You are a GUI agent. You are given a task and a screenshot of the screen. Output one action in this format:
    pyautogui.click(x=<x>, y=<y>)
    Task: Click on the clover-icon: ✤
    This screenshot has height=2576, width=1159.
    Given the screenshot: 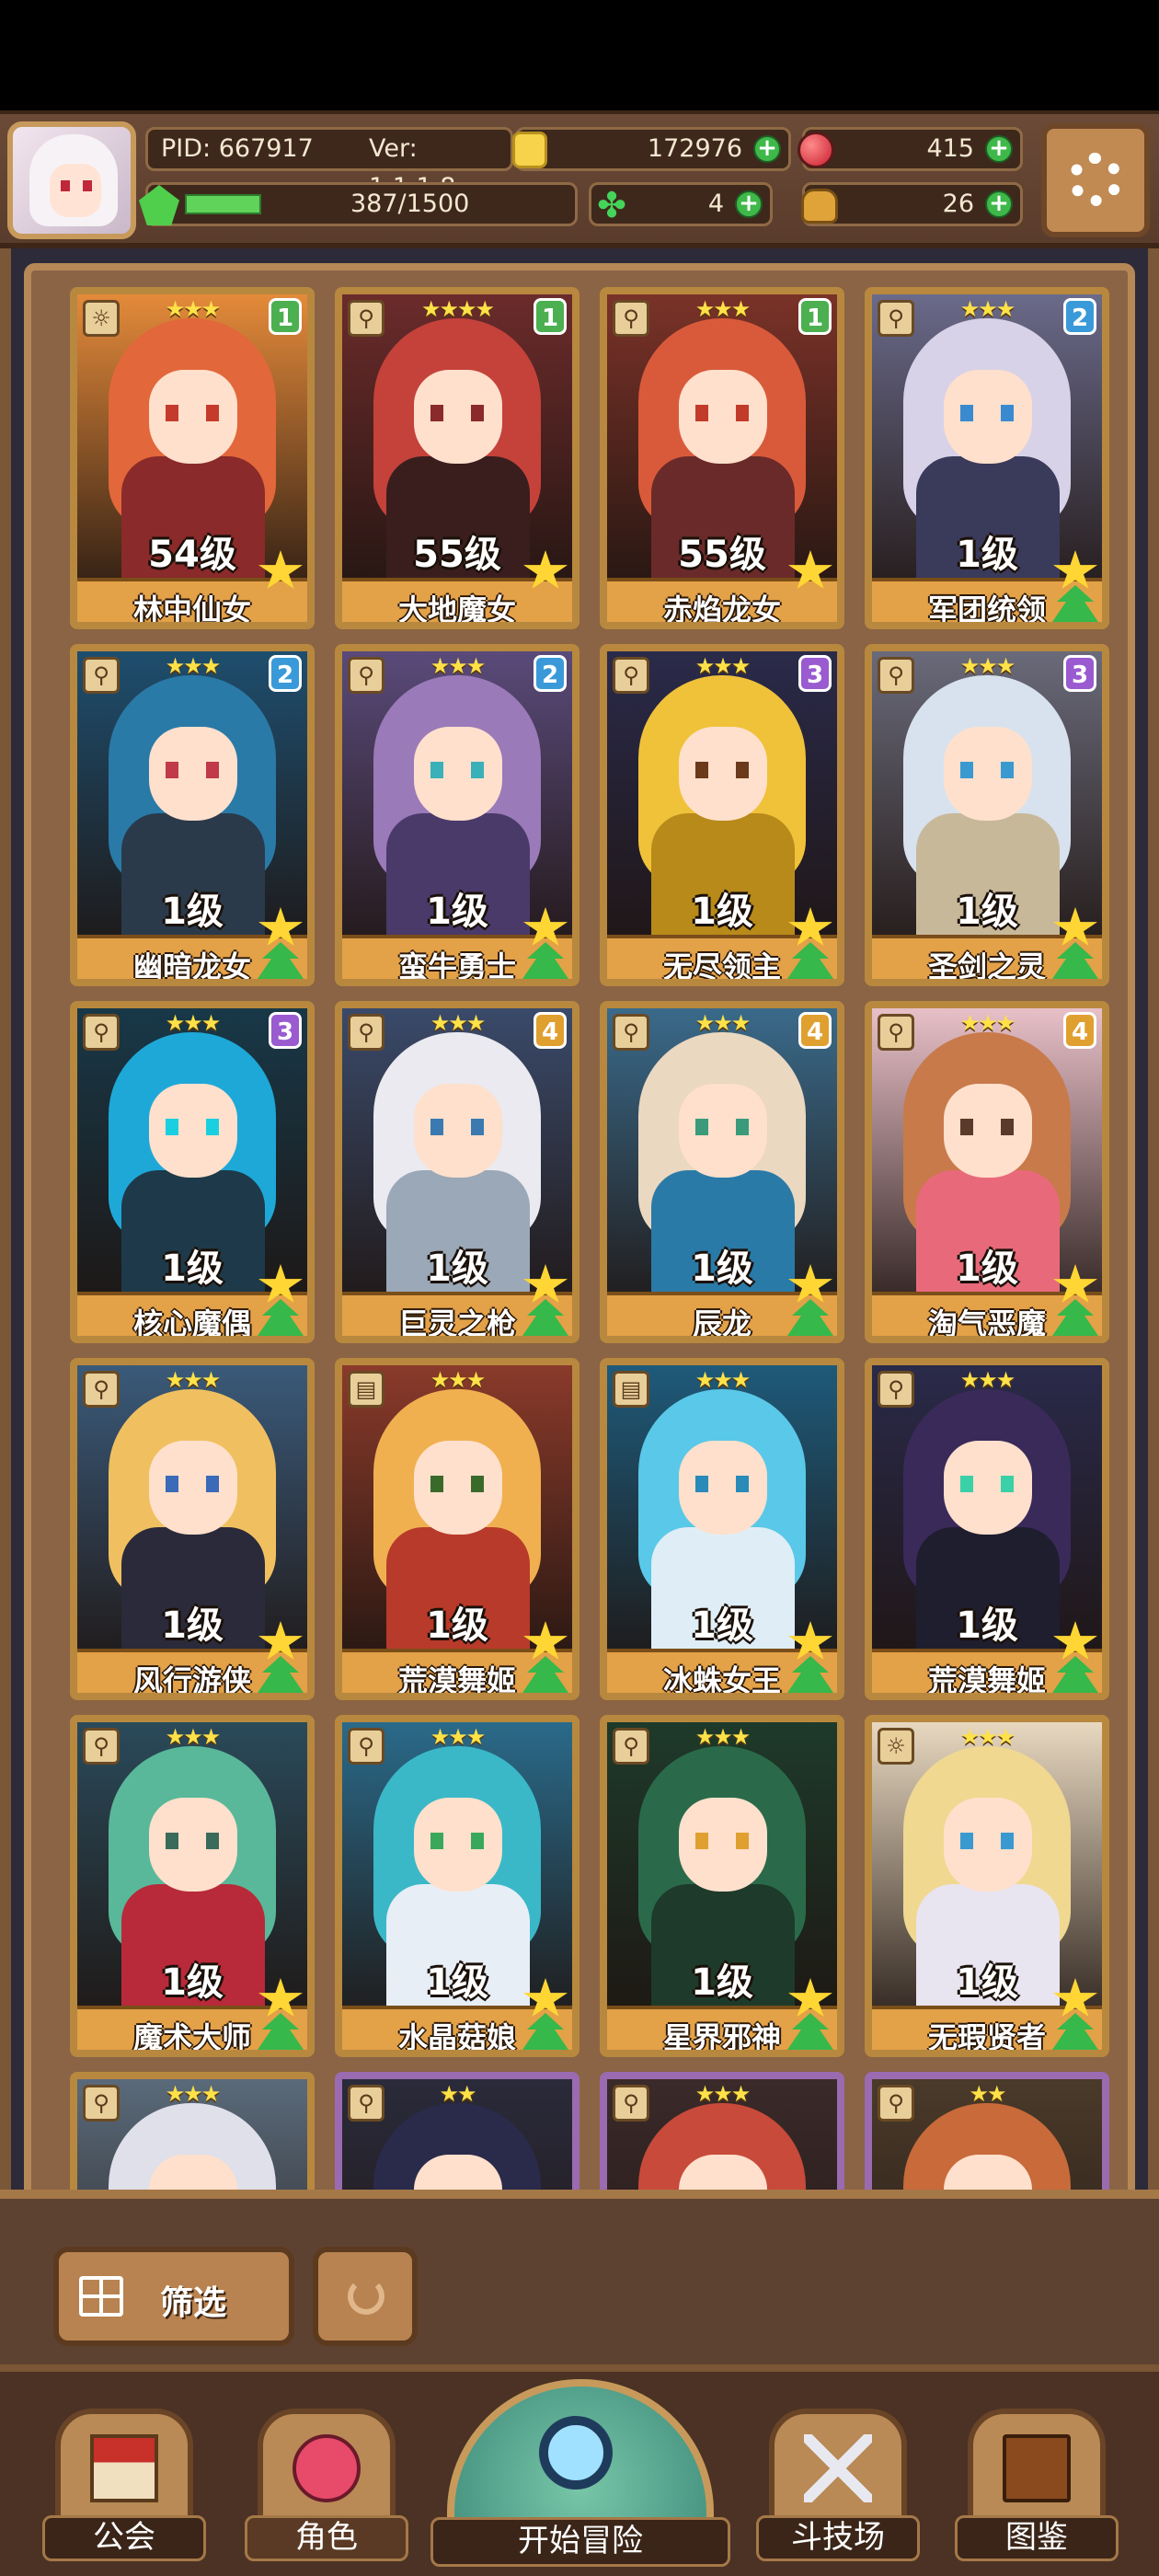 What is the action you would take?
    pyautogui.click(x=611, y=205)
    